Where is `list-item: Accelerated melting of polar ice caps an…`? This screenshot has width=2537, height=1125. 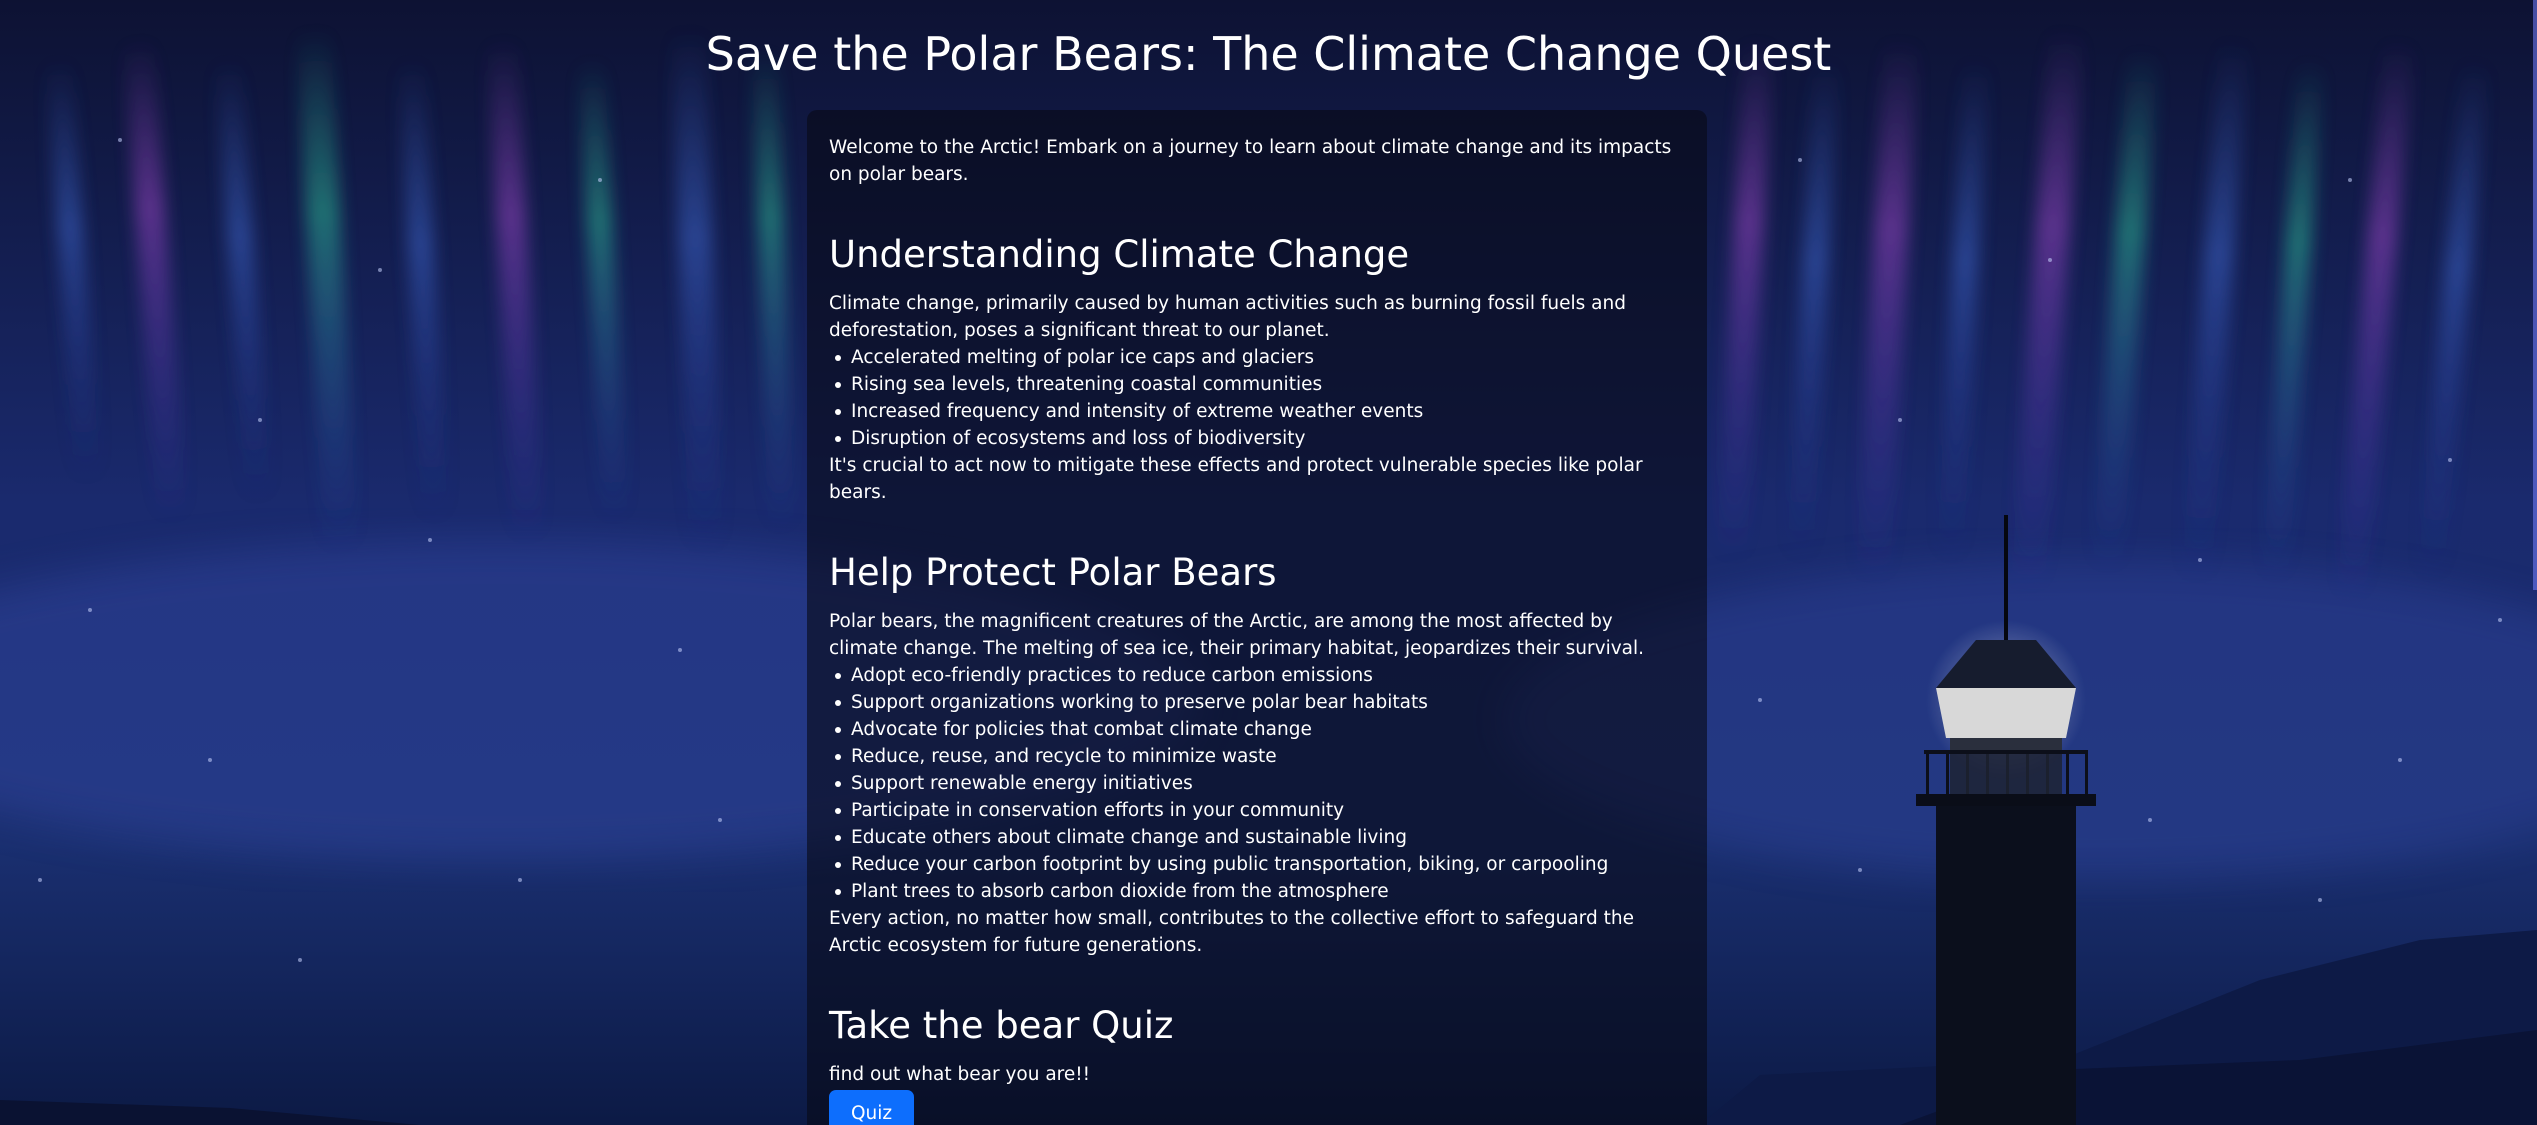 list-item: Accelerated melting of polar ice caps an… is located at coordinates (1260, 357).